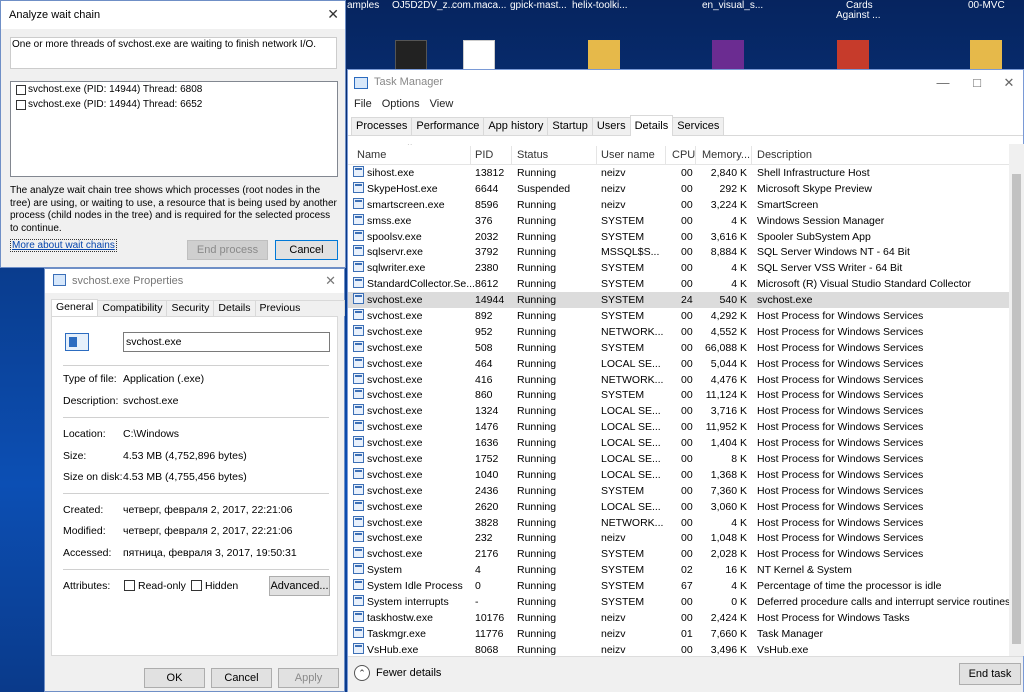 This screenshot has width=1024, height=692. What do you see at coordinates (628, 155) in the screenshot?
I see `column-user-name: User name` at bounding box center [628, 155].